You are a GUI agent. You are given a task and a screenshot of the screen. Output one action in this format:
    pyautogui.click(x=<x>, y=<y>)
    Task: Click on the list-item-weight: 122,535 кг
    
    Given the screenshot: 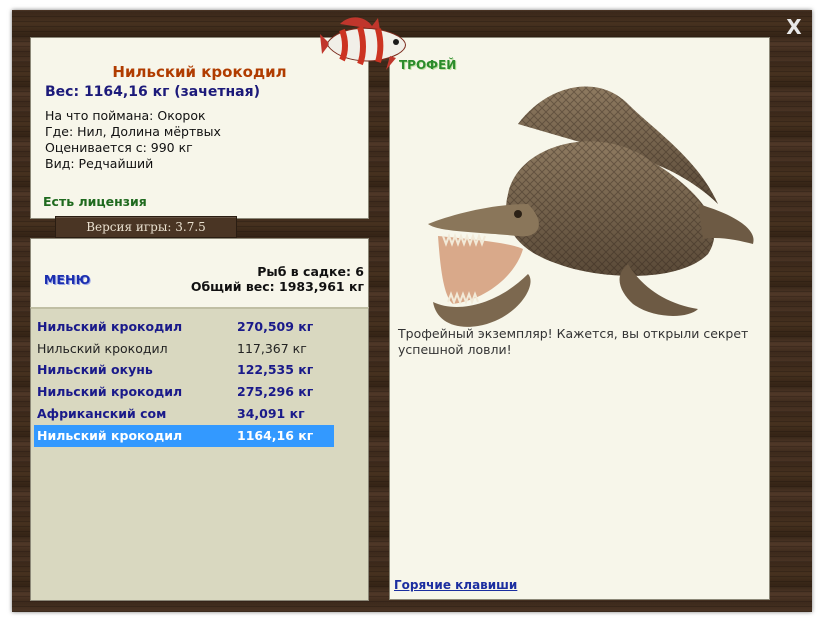 What is the action you would take?
    pyautogui.click(x=275, y=369)
    